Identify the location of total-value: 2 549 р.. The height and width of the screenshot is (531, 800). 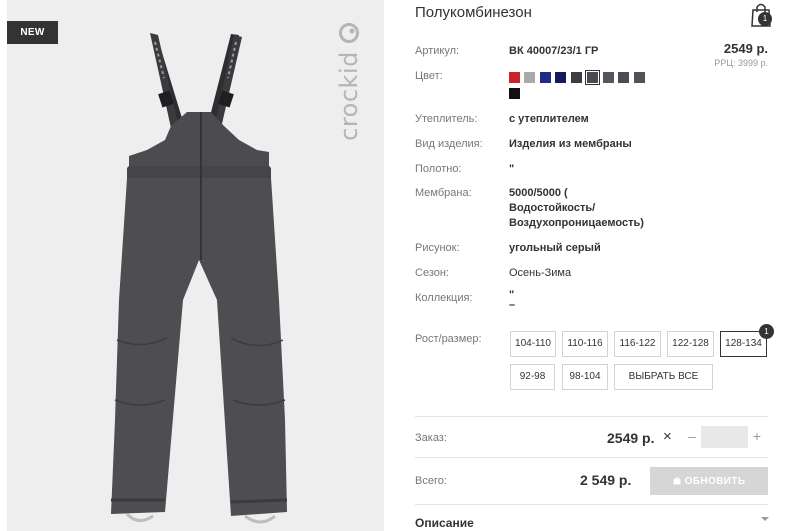
(606, 480).